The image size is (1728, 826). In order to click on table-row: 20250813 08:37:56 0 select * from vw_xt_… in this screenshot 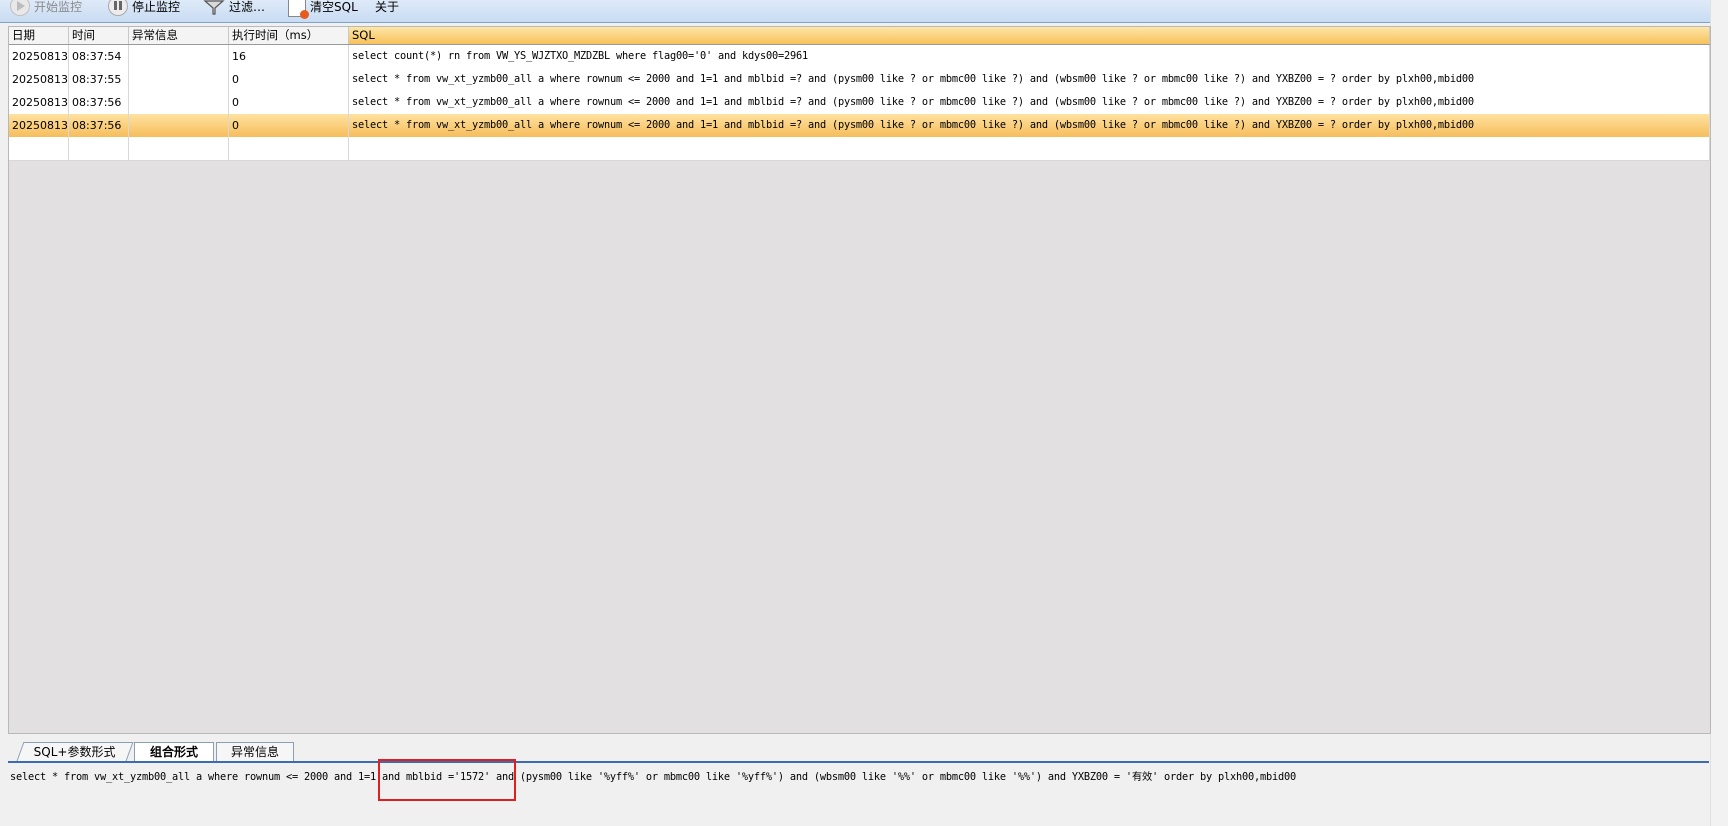, I will do `click(859, 103)`.